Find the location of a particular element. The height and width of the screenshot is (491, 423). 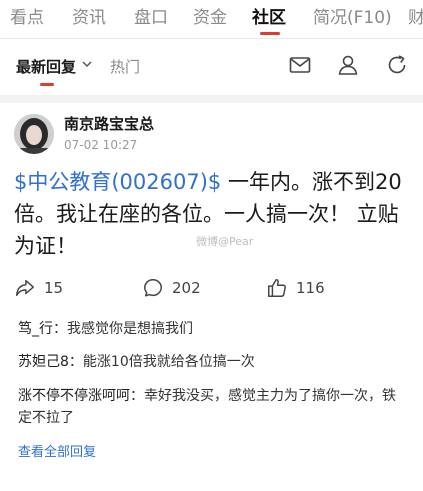

sort-underline is located at coordinates (47, 84).